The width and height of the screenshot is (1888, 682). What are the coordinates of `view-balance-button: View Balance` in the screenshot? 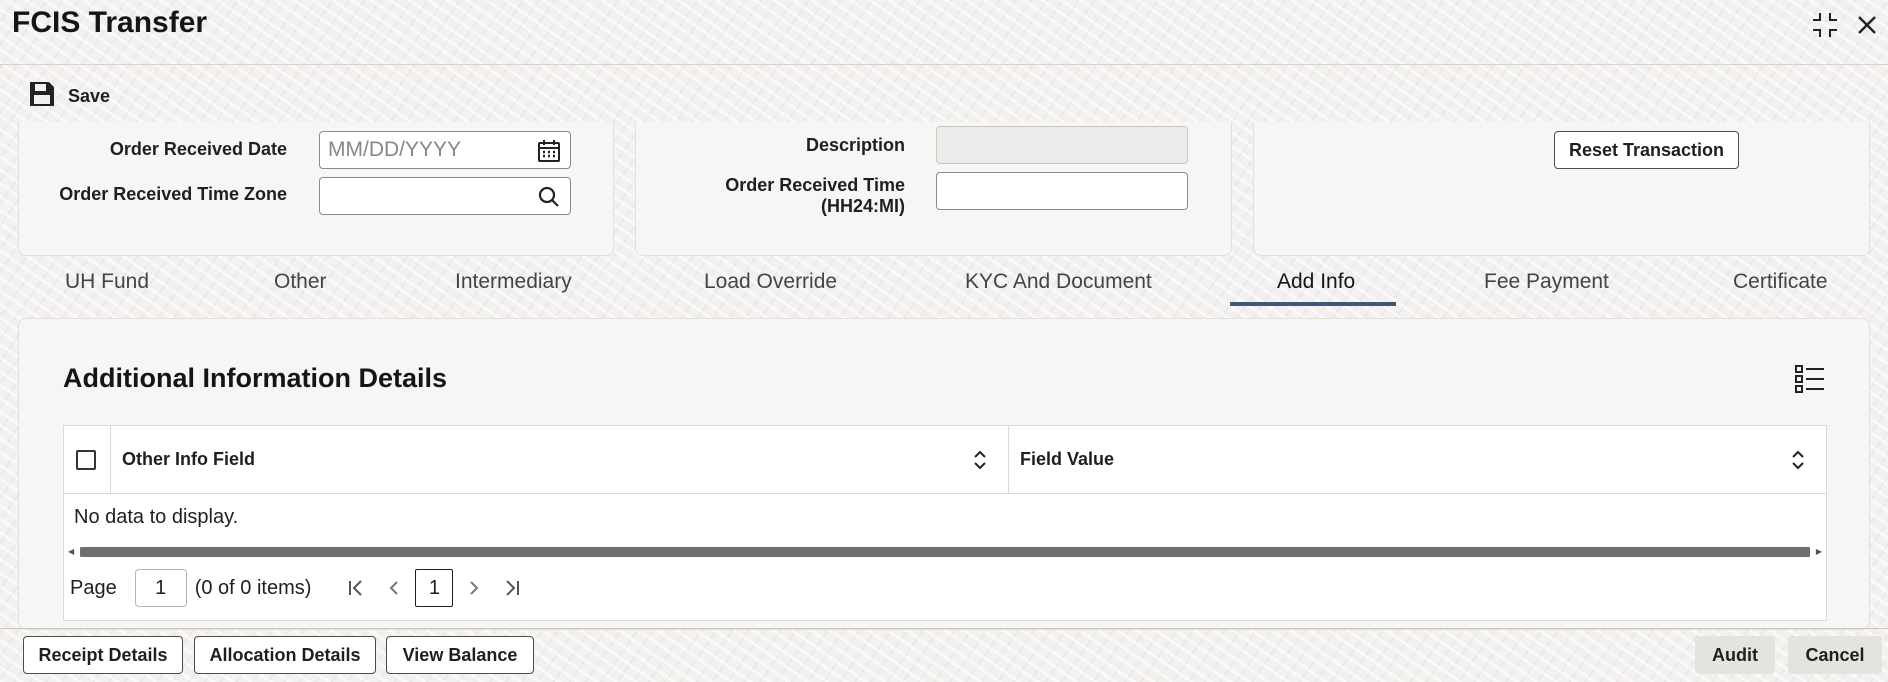 It's located at (460, 655).